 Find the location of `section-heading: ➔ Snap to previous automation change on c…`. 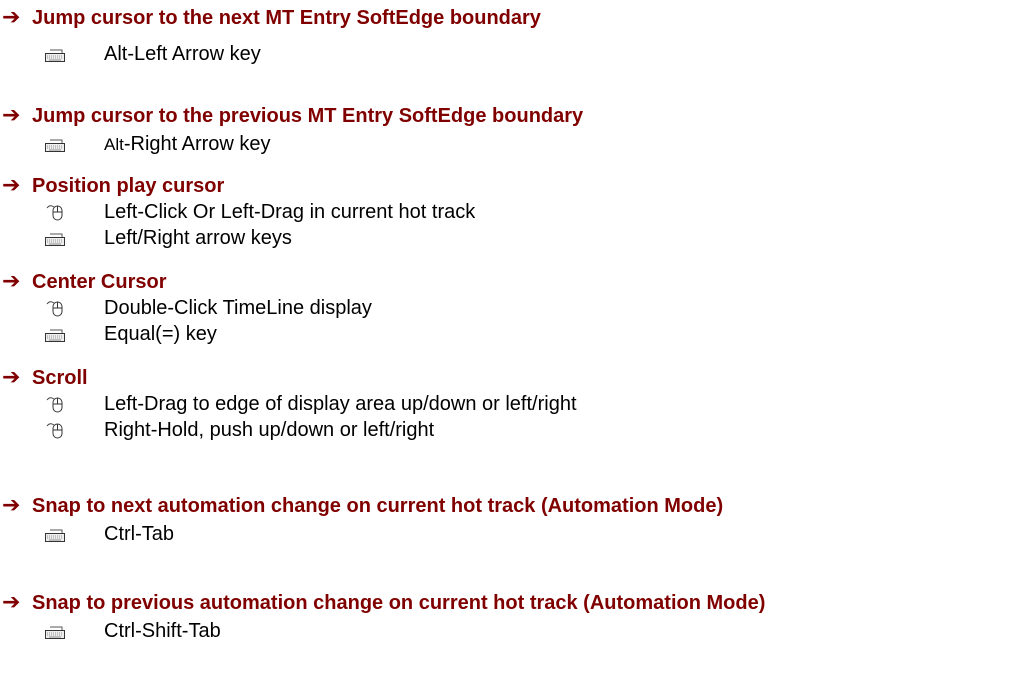

section-heading: ➔ Snap to previous automation change on c… is located at coordinates (383, 603).